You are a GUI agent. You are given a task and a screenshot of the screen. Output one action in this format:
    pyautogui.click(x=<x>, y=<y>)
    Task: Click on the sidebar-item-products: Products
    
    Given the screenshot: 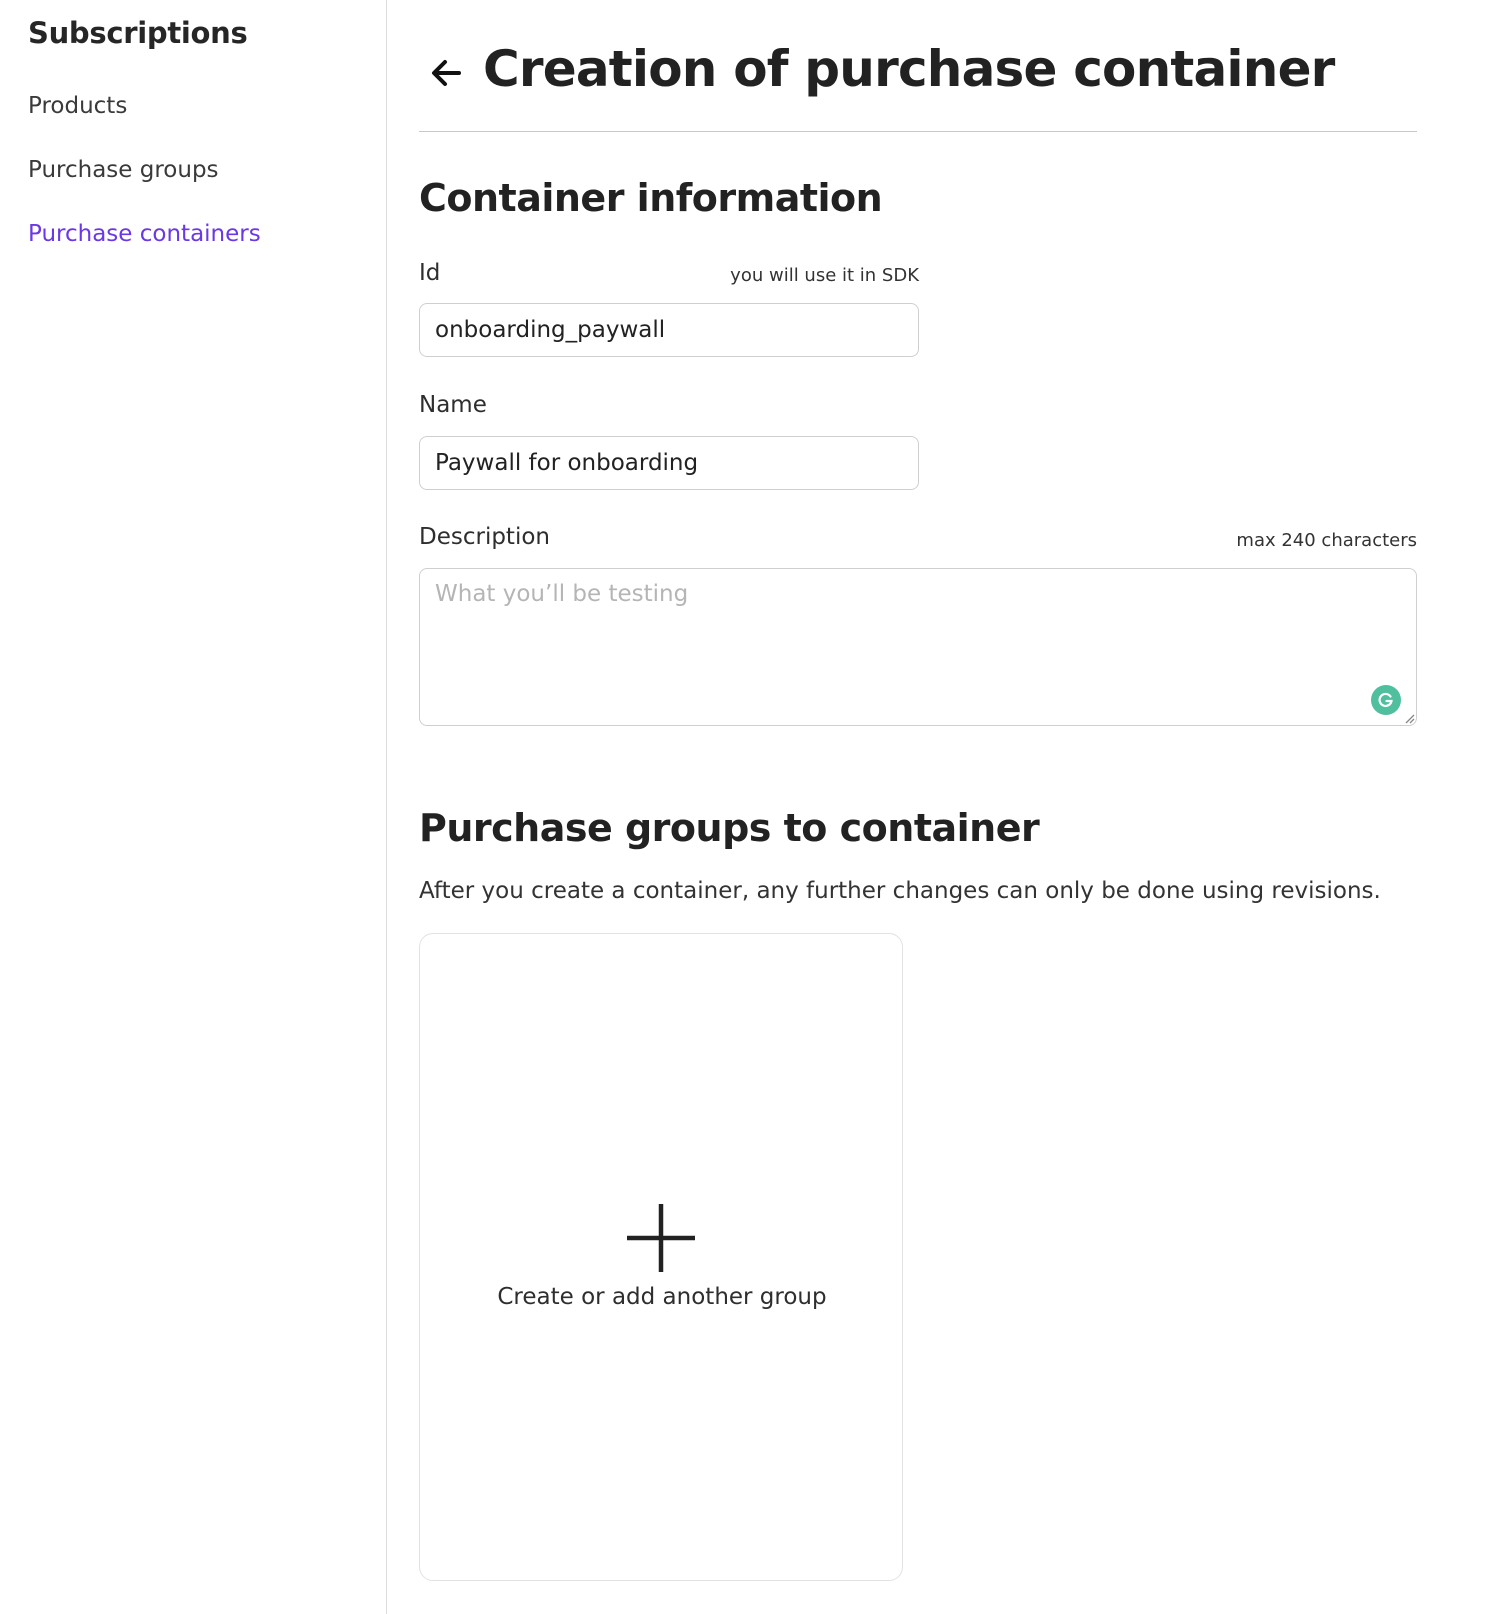 What is the action you would take?
    pyautogui.click(x=77, y=106)
    